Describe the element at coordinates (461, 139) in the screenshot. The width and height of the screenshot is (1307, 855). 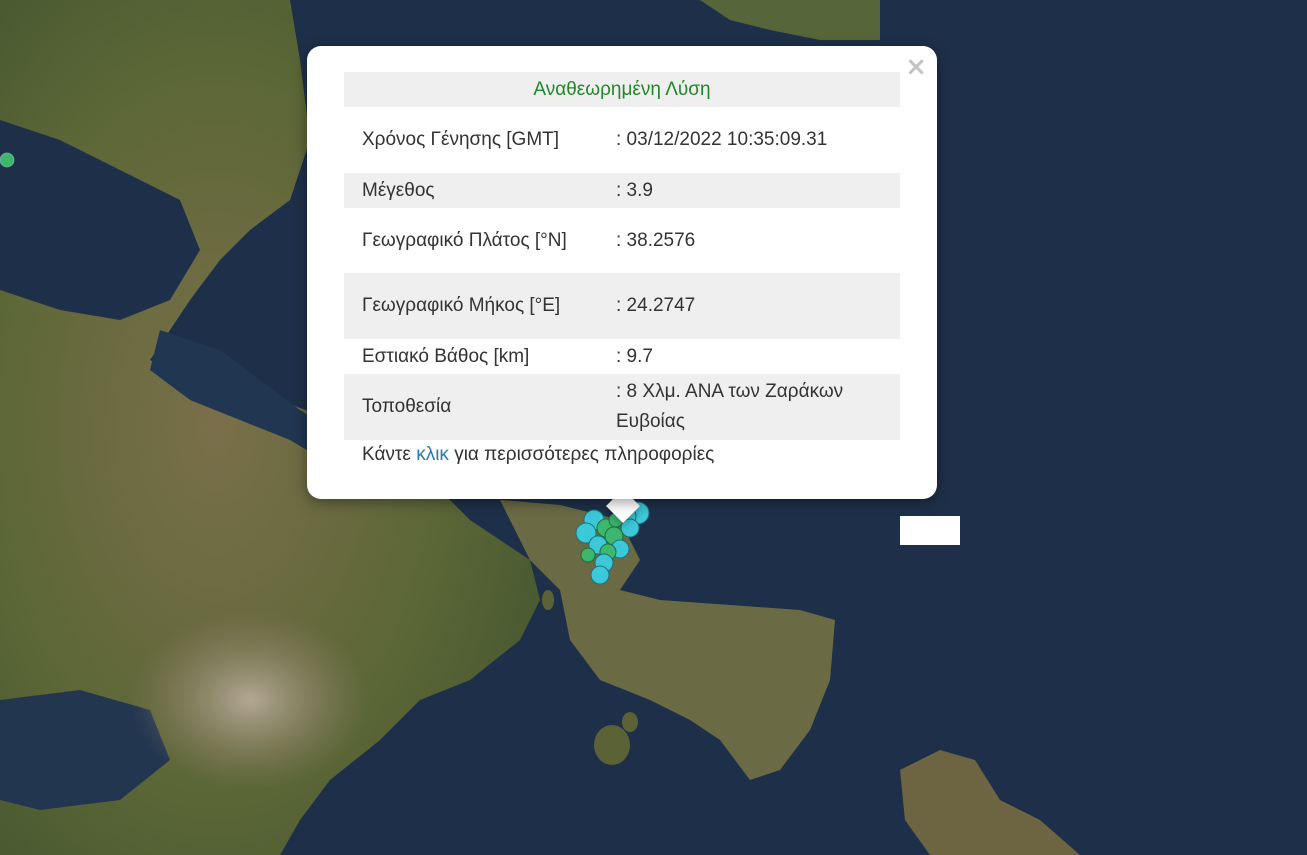
I see `label-origin-time: Χρόνος Γένησης [GMT]` at that location.